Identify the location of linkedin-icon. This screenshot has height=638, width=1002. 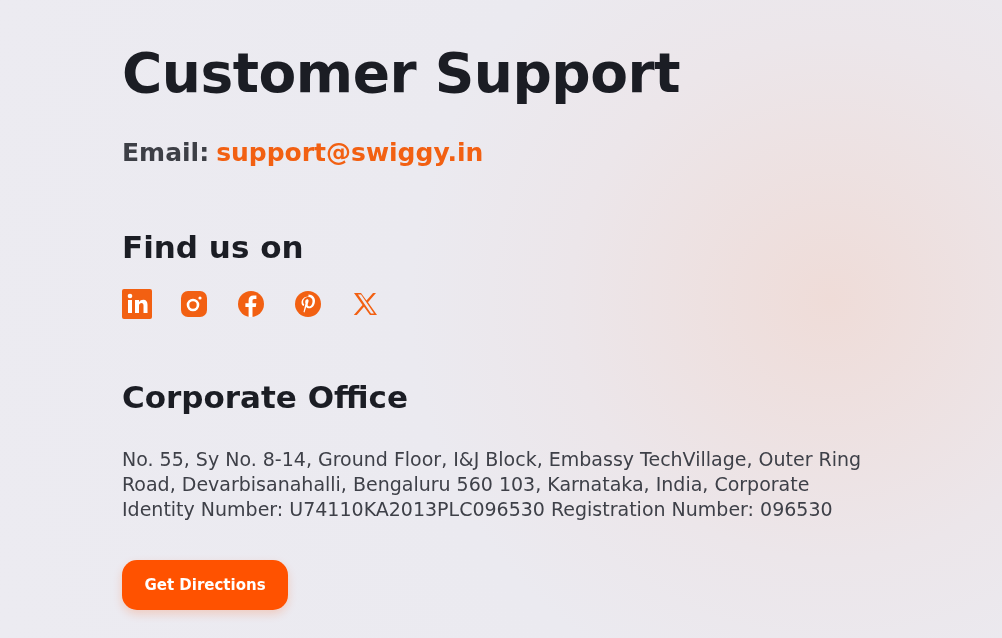
(137, 304).